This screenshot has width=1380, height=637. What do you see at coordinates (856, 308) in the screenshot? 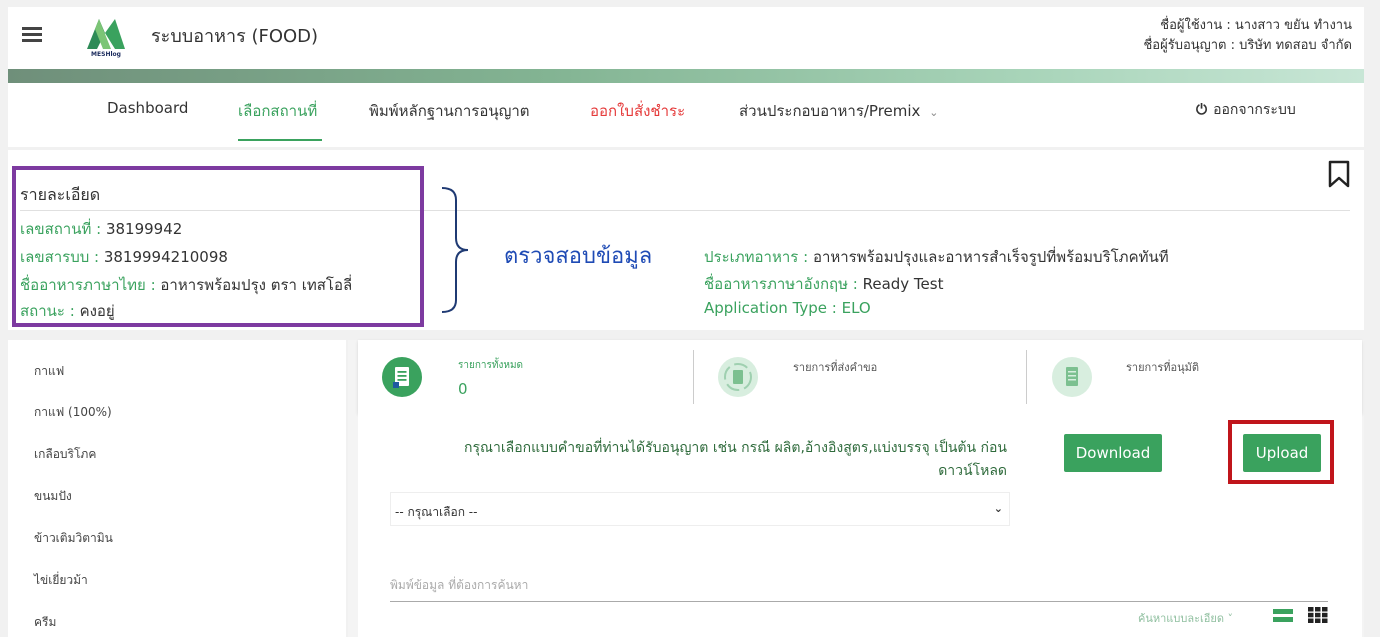
I see `application-type-value: ELO` at bounding box center [856, 308].